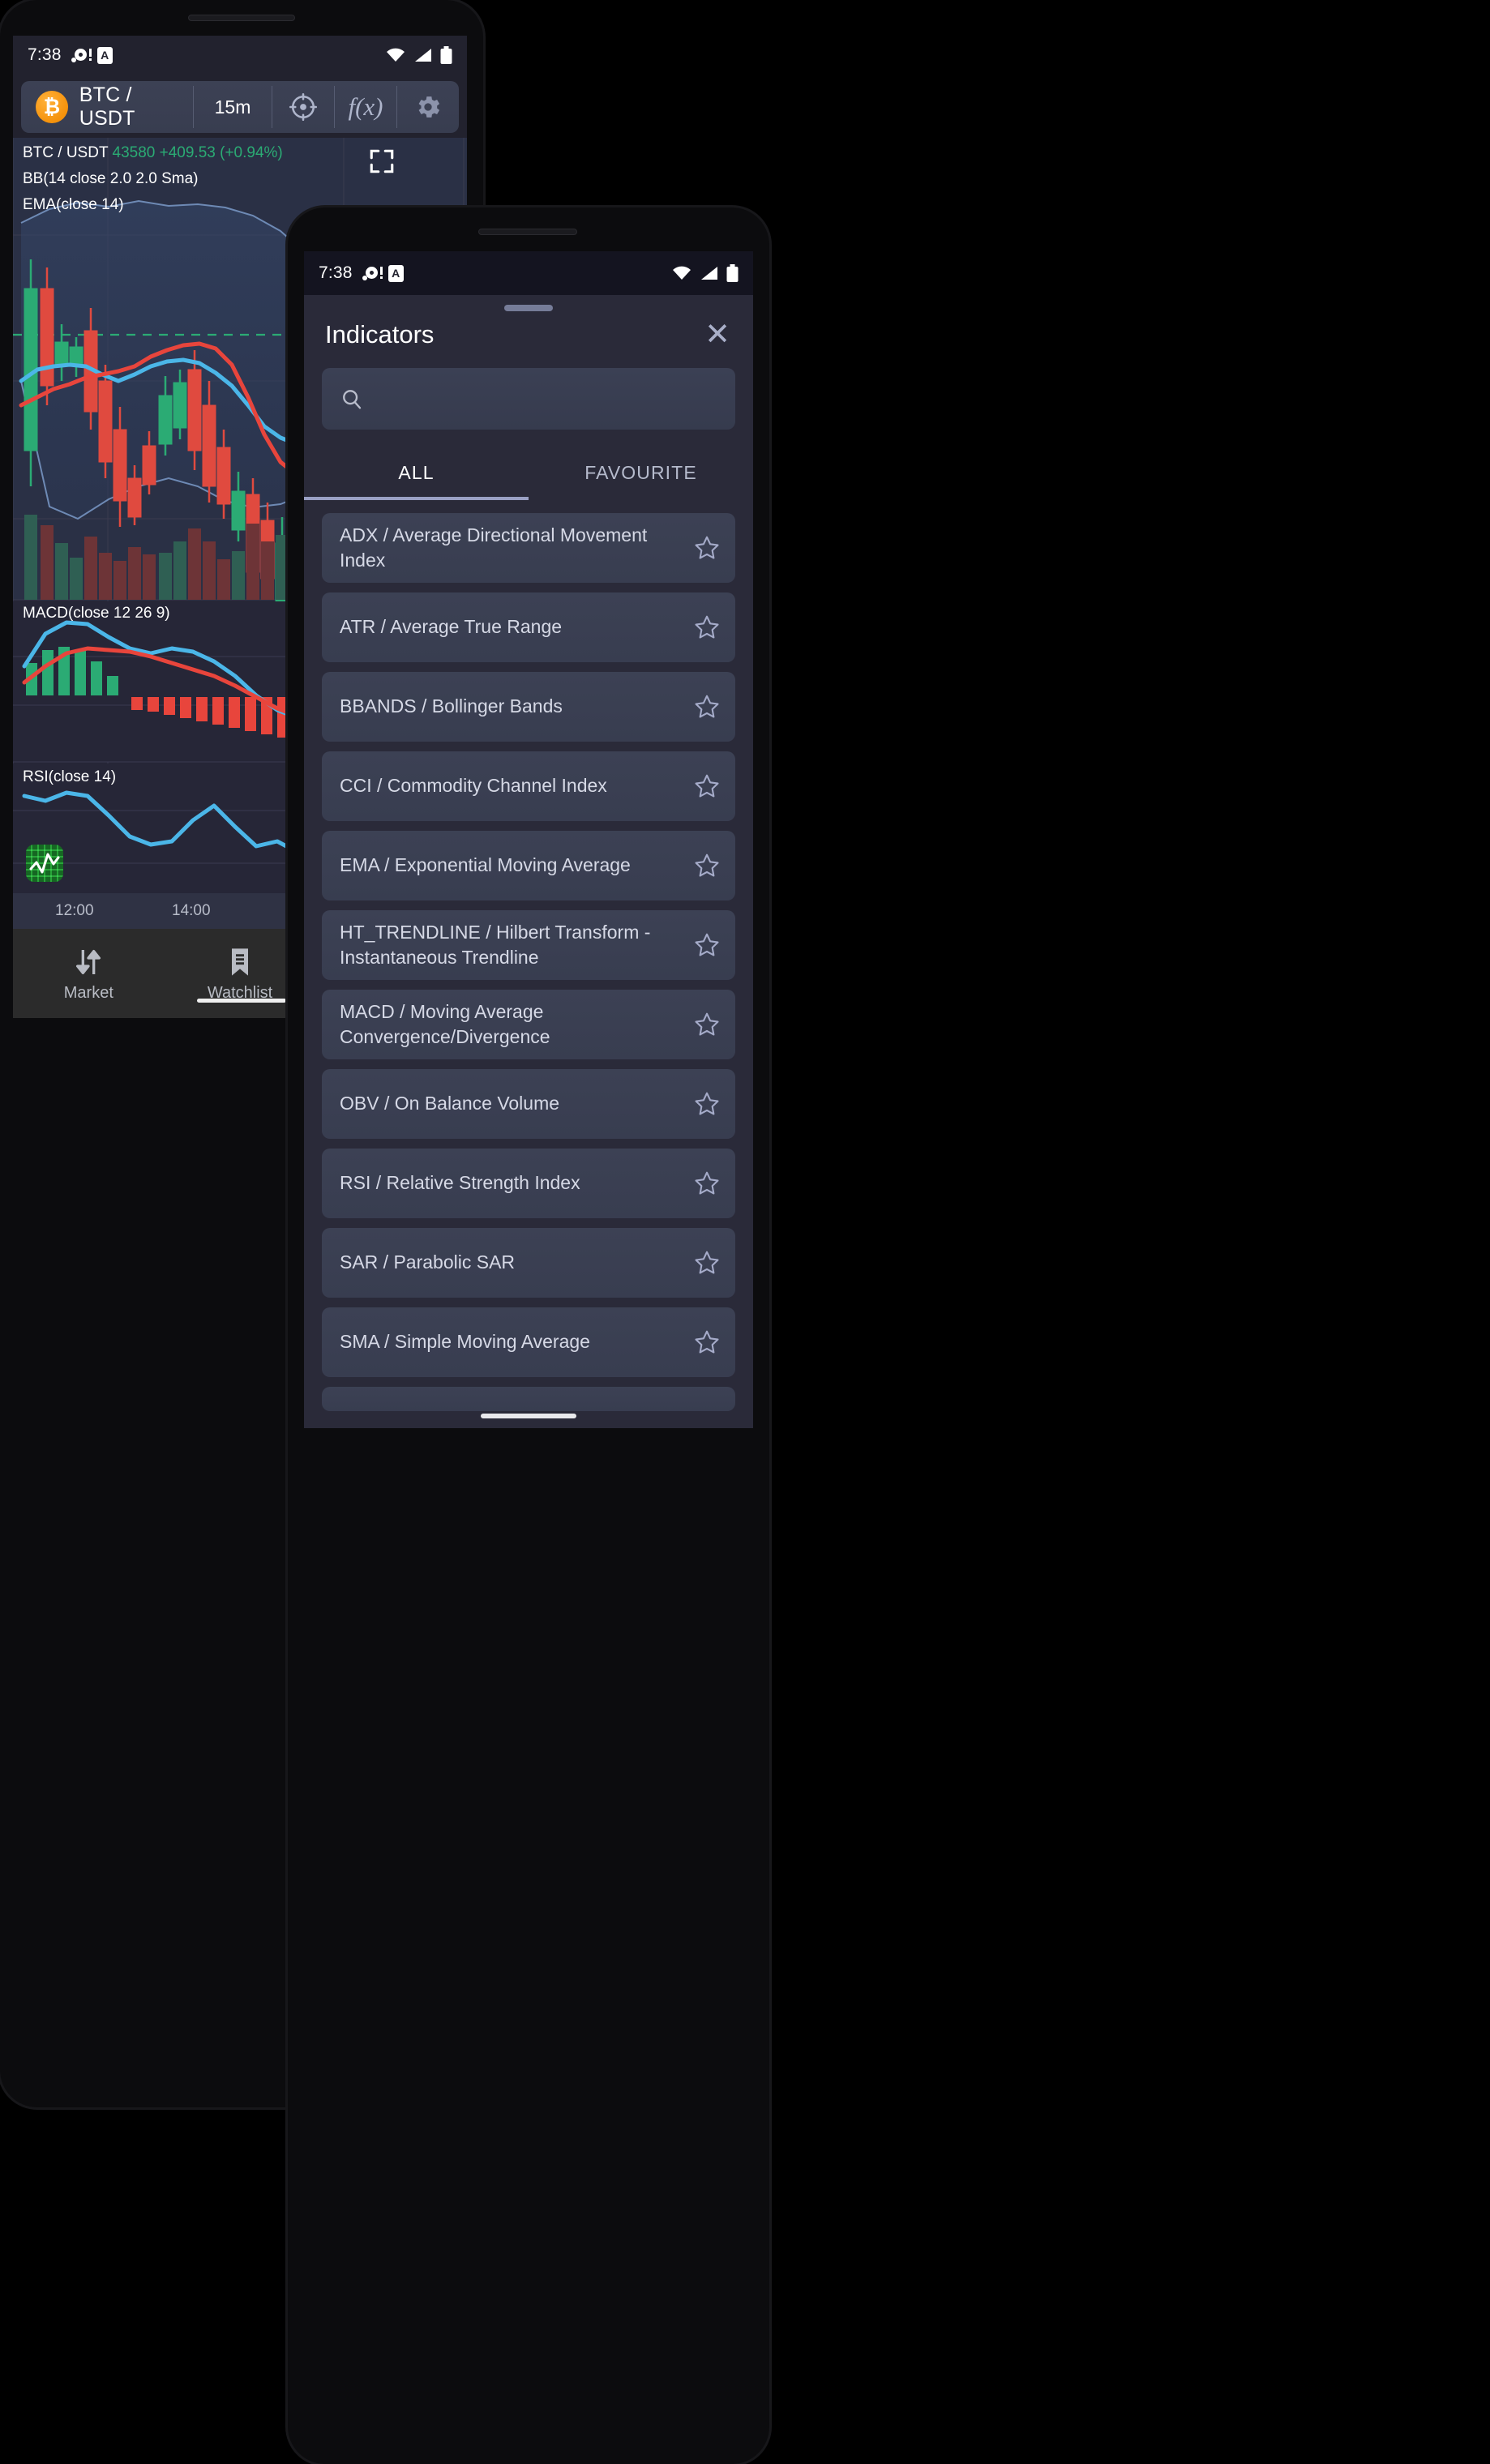  I want to click on legend-price: 43580, so click(134, 152).